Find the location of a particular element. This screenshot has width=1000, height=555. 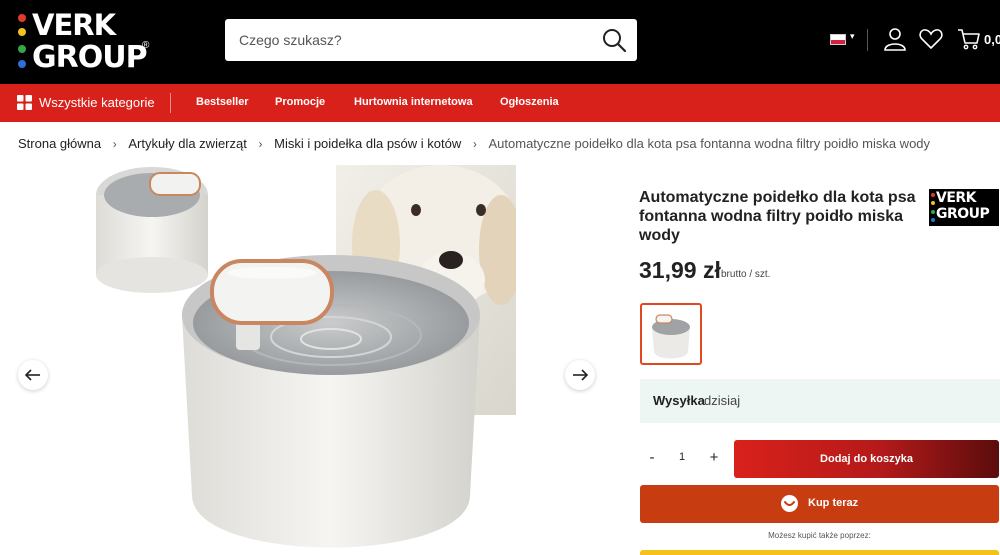

all-categories-label: Wszystkie kategorie is located at coordinates (97, 102).